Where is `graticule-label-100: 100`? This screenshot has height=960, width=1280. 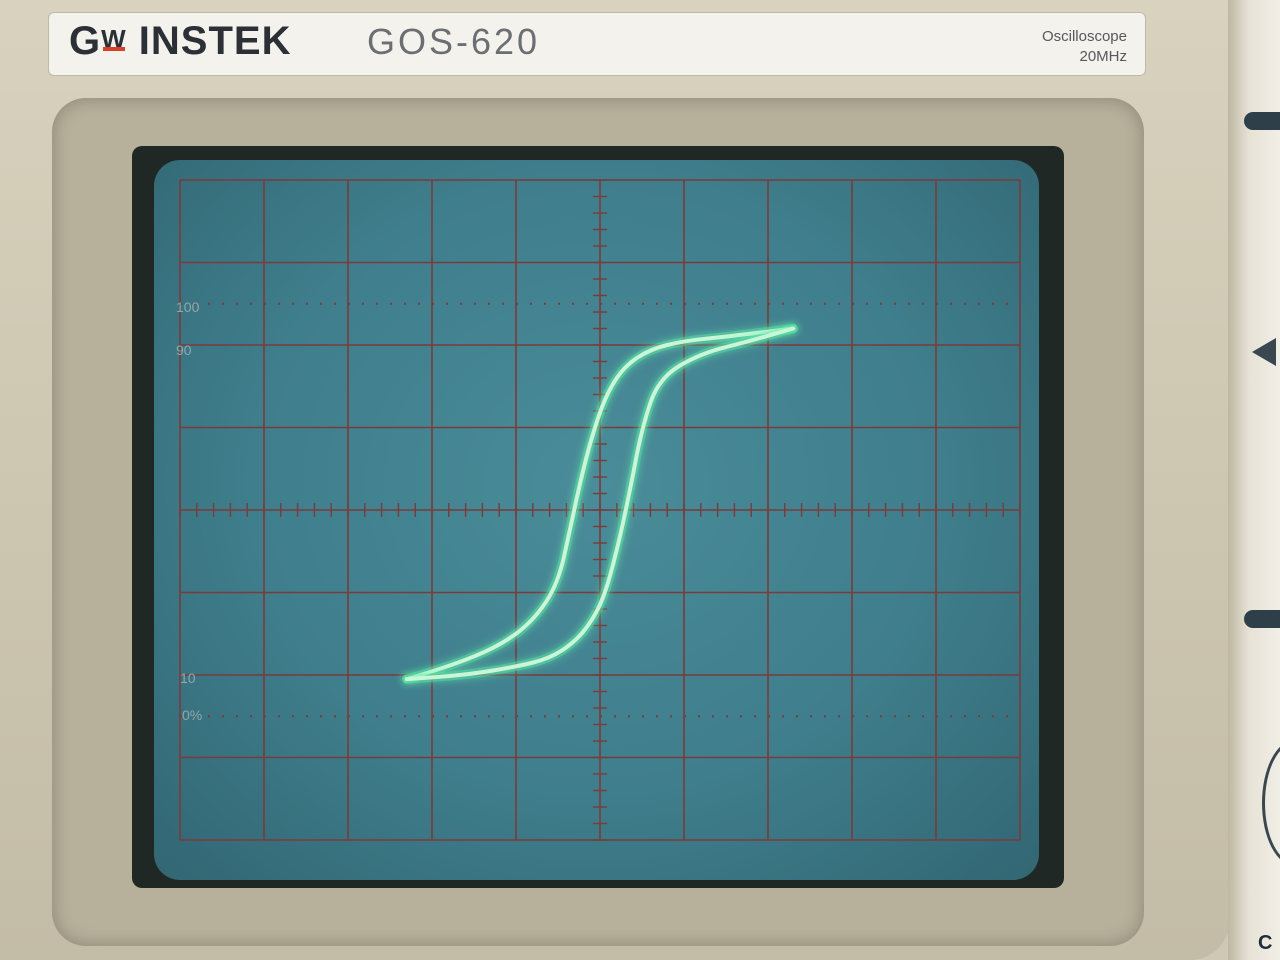
graticule-label-100: 100 is located at coordinates (188, 307).